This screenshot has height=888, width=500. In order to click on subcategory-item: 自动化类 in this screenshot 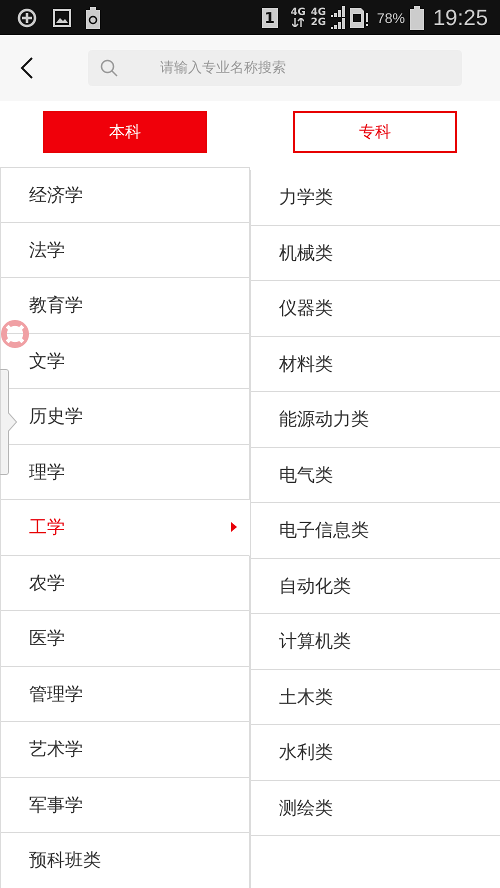, I will do `click(375, 586)`.